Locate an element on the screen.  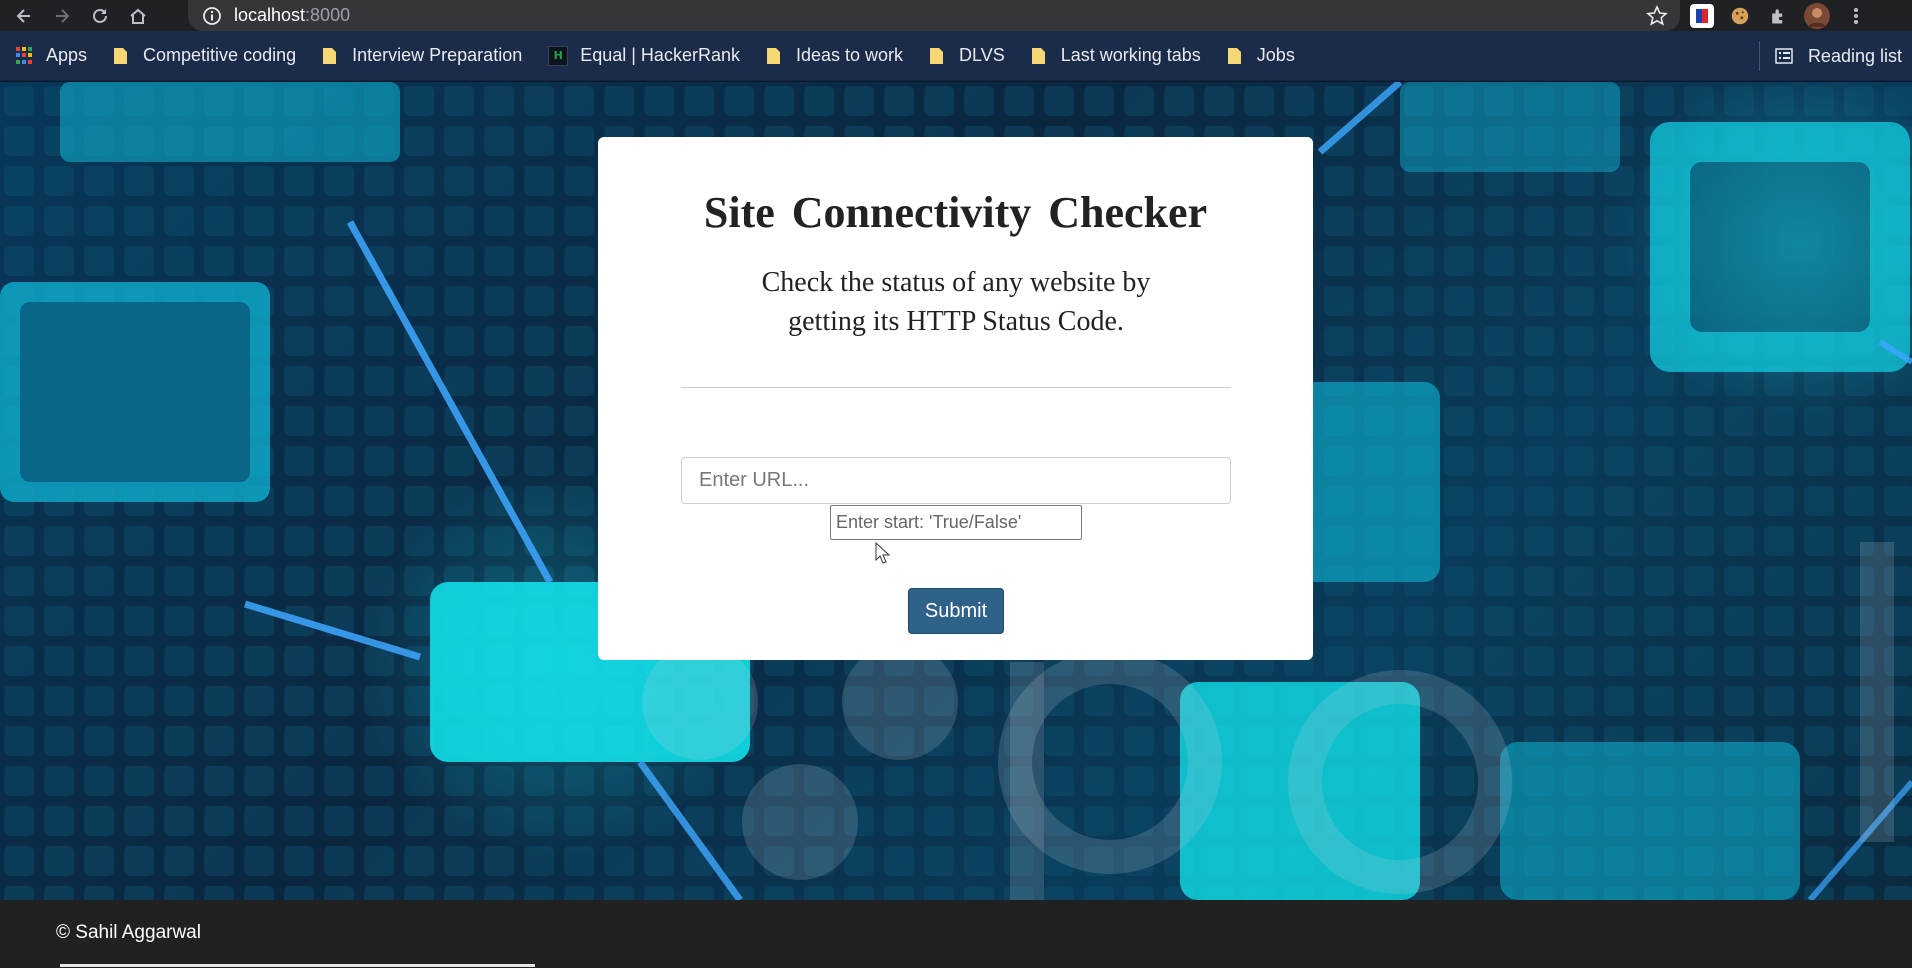
bookmark-competitive-coding: Competitive coding is located at coordinates (204, 56).